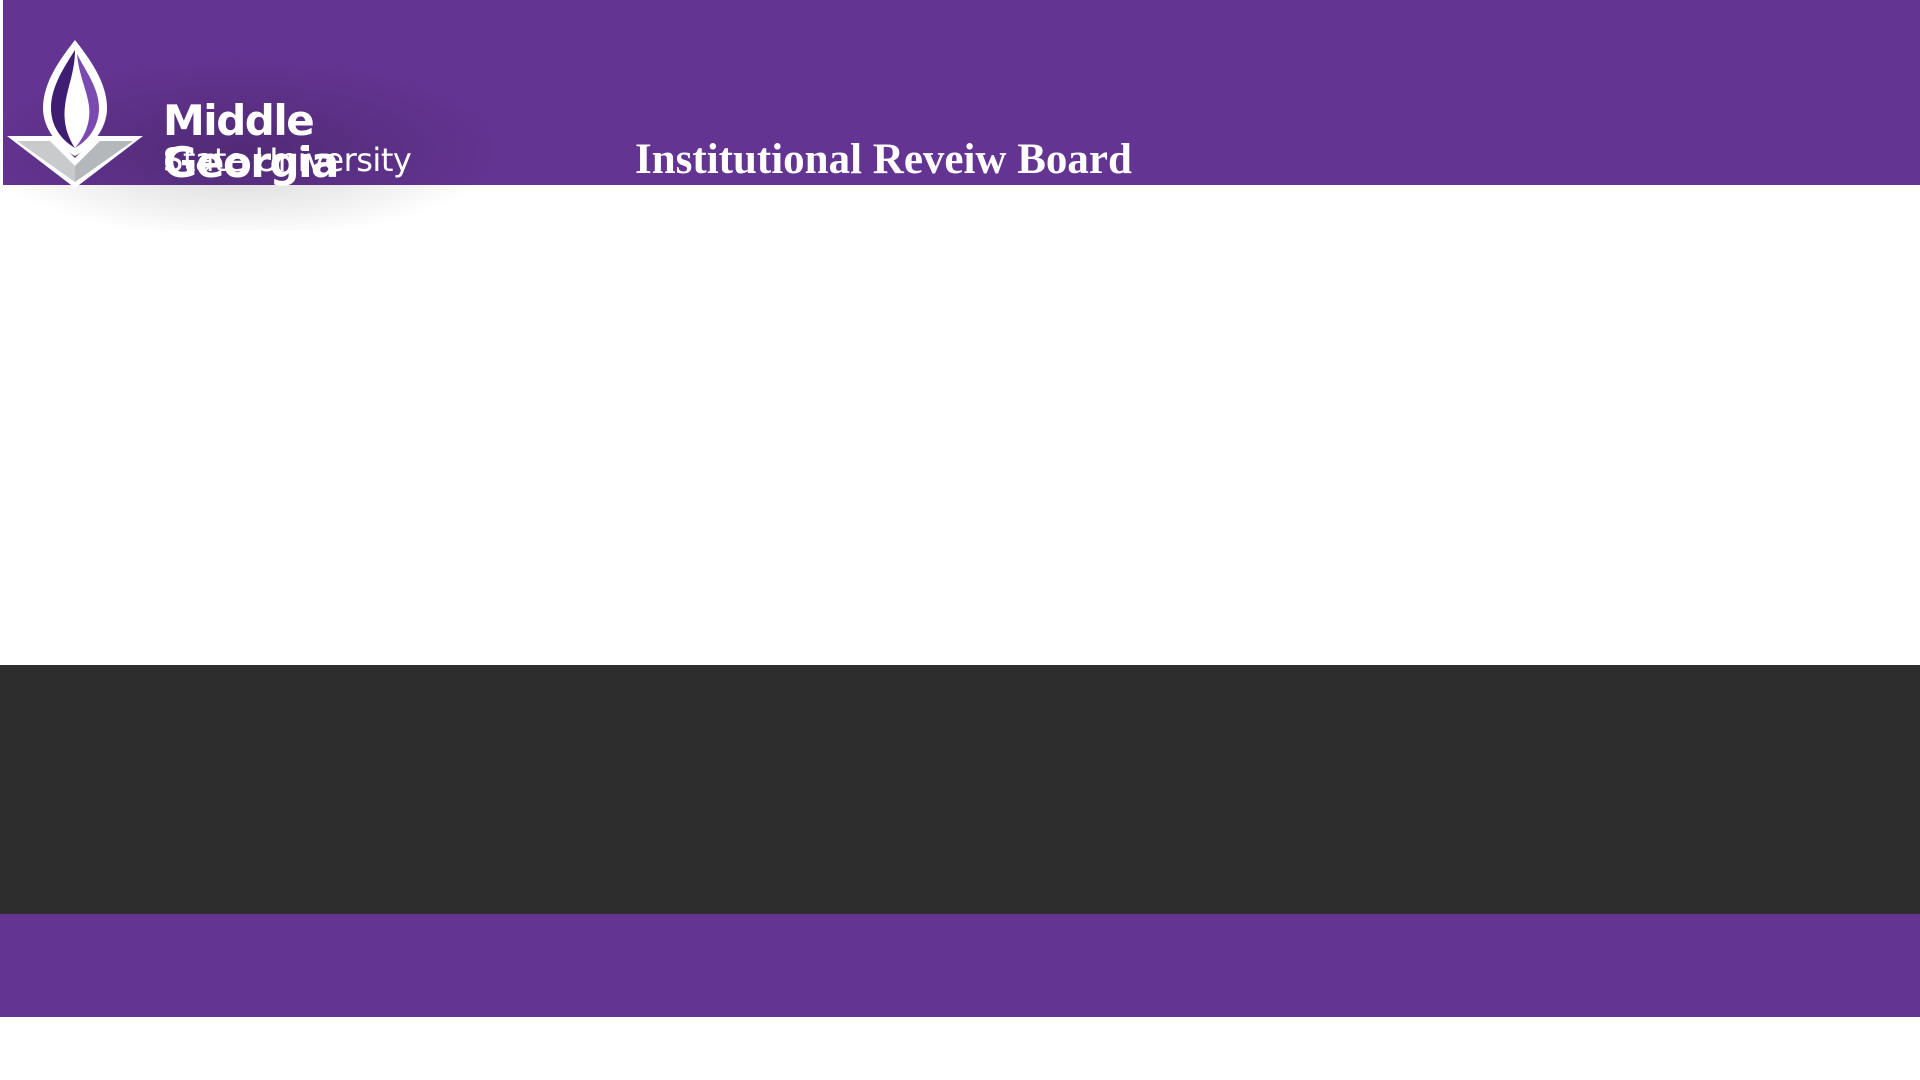 The width and height of the screenshot is (1920, 1080). What do you see at coordinates (287, 160) in the screenshot?
I see `wordmark-line2: State University` at bounding box center [287, 160].